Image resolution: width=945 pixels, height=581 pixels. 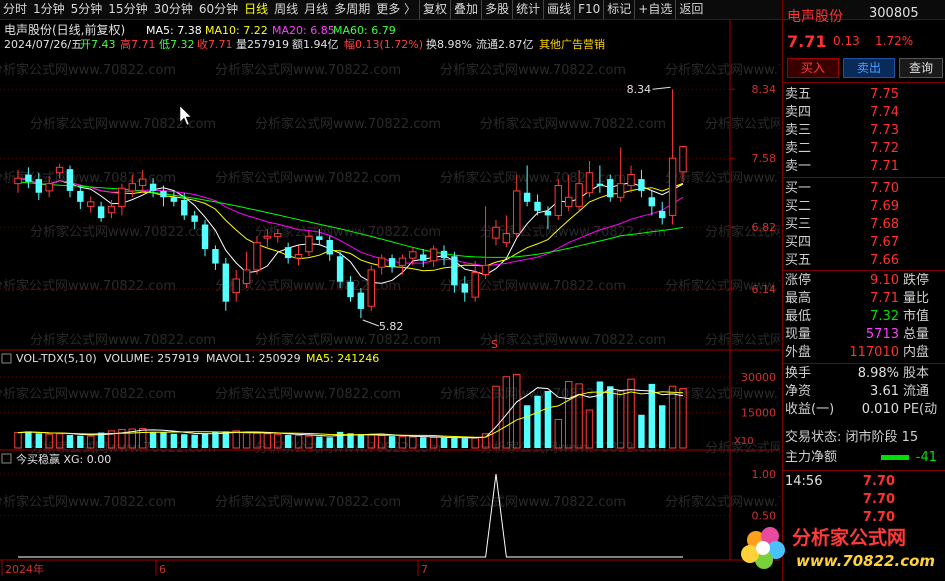 What do you see at coordinates (764, 89) in the screenshot?
I see `price-axis-label: 8.34` at bounding box center [764, 89].